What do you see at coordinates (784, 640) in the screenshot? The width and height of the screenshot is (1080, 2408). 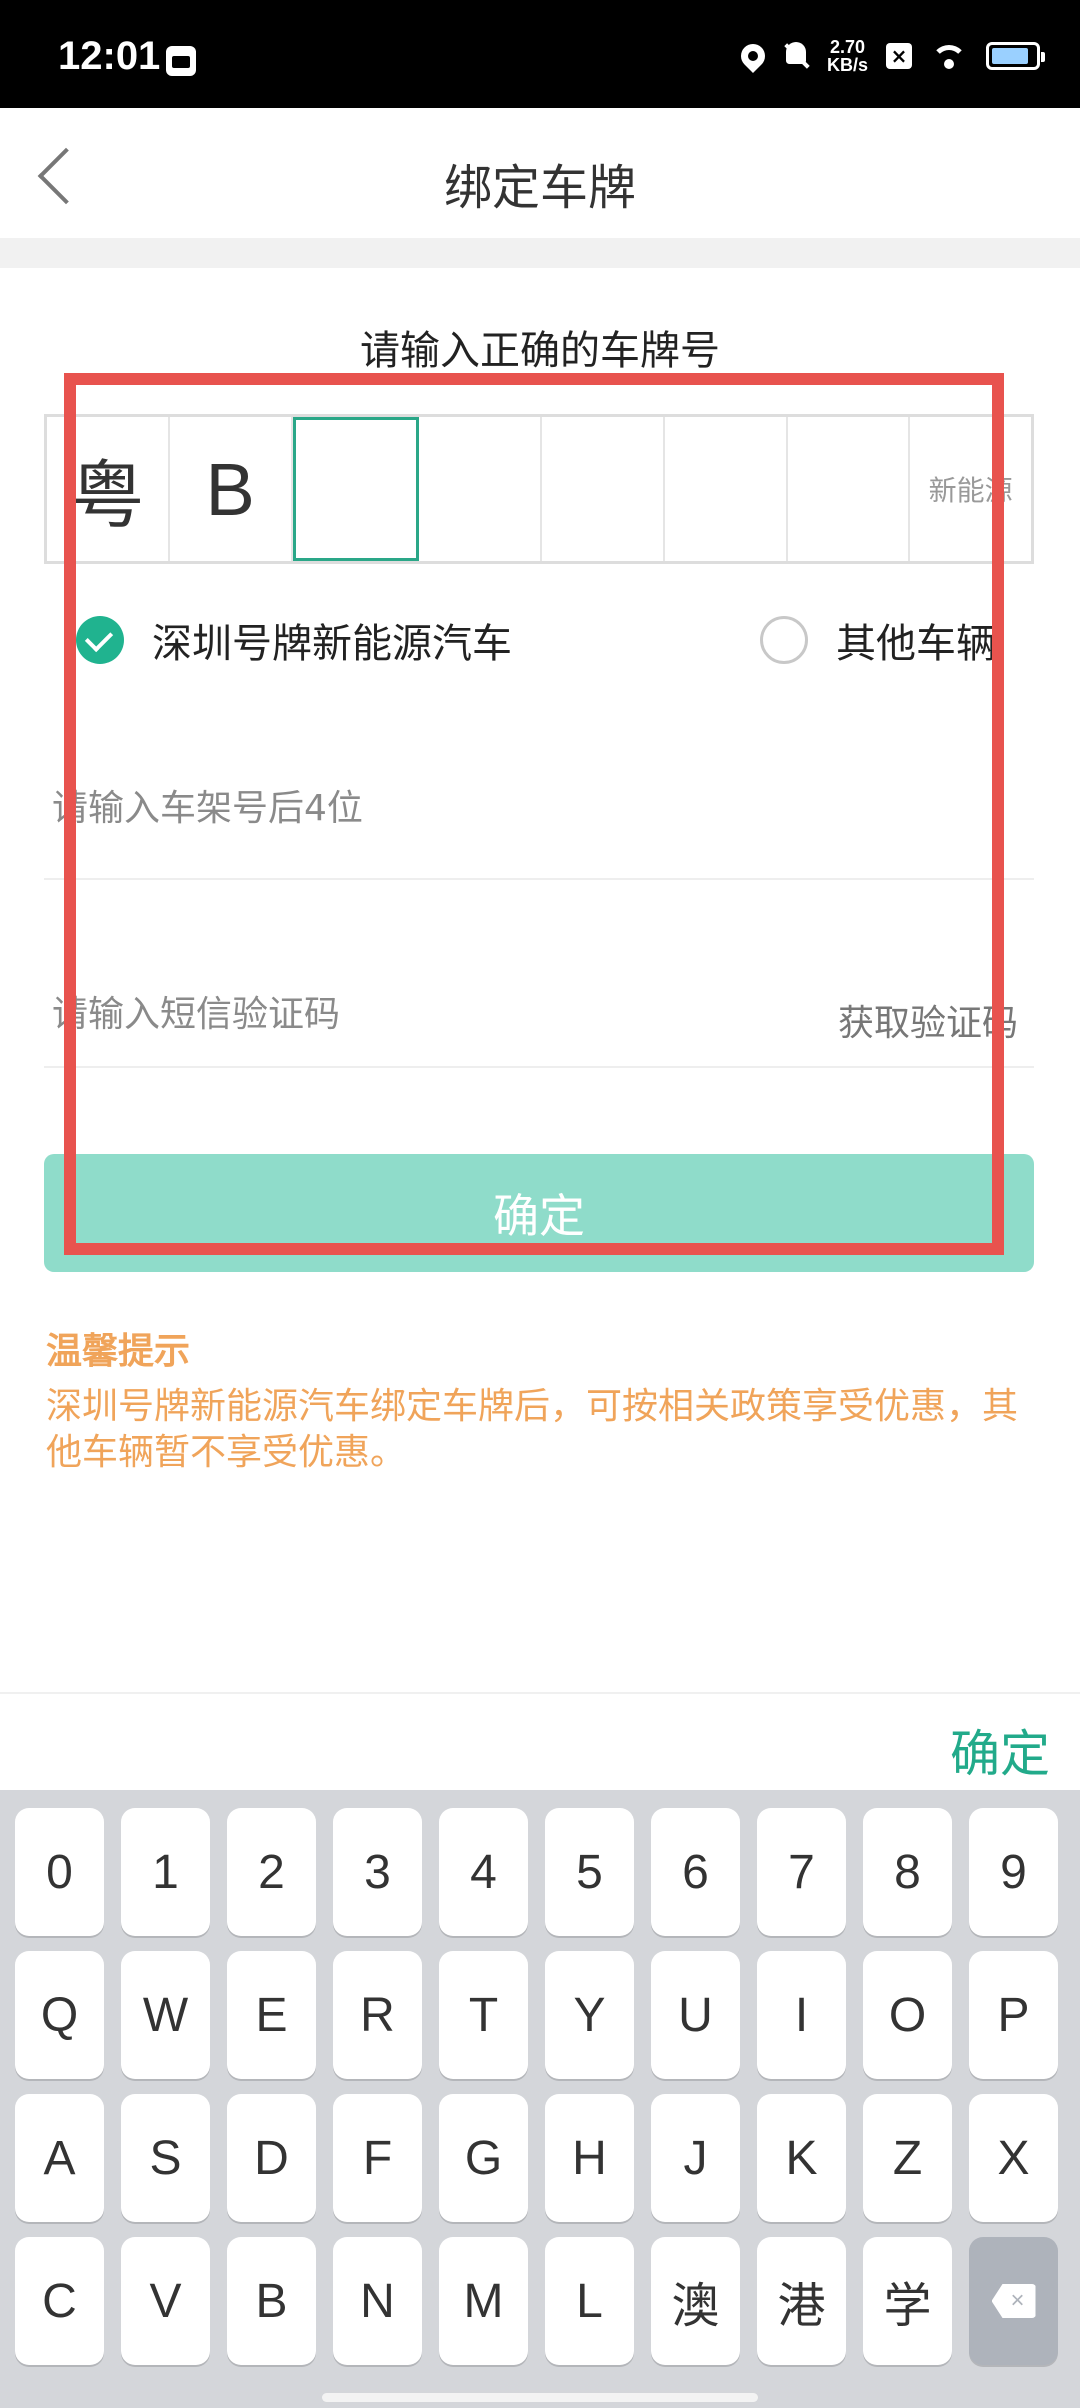 I see `radio-unchecked-icon` at bounding box center [784, 640].